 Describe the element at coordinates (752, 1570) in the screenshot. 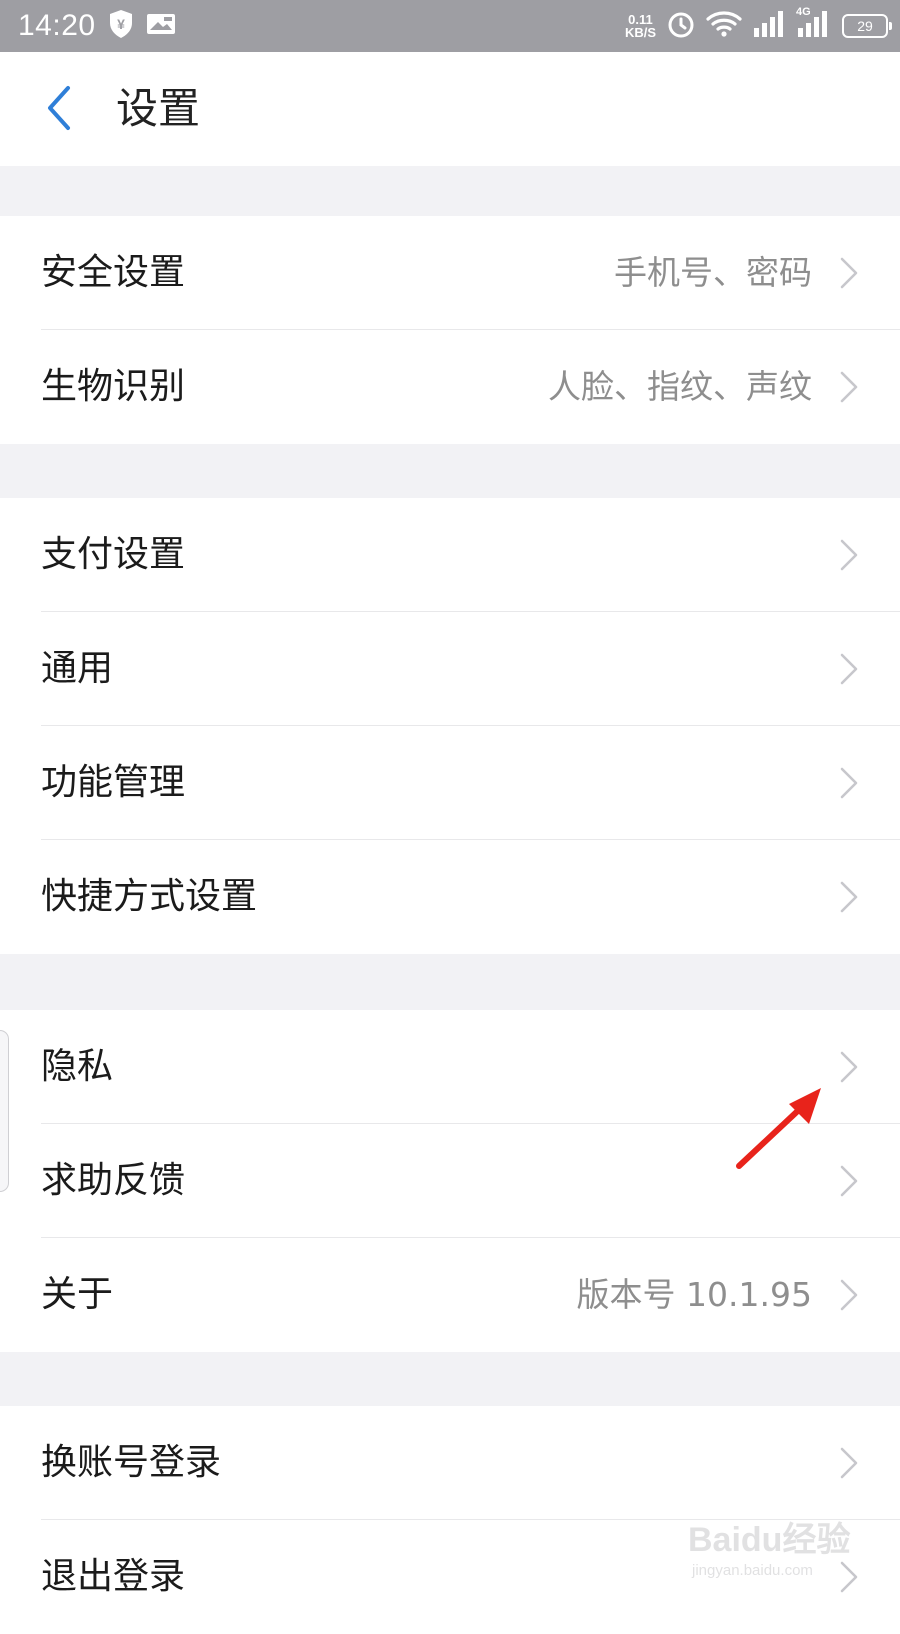

I see `watermark-url: jingyan.baidu.com` at that location.